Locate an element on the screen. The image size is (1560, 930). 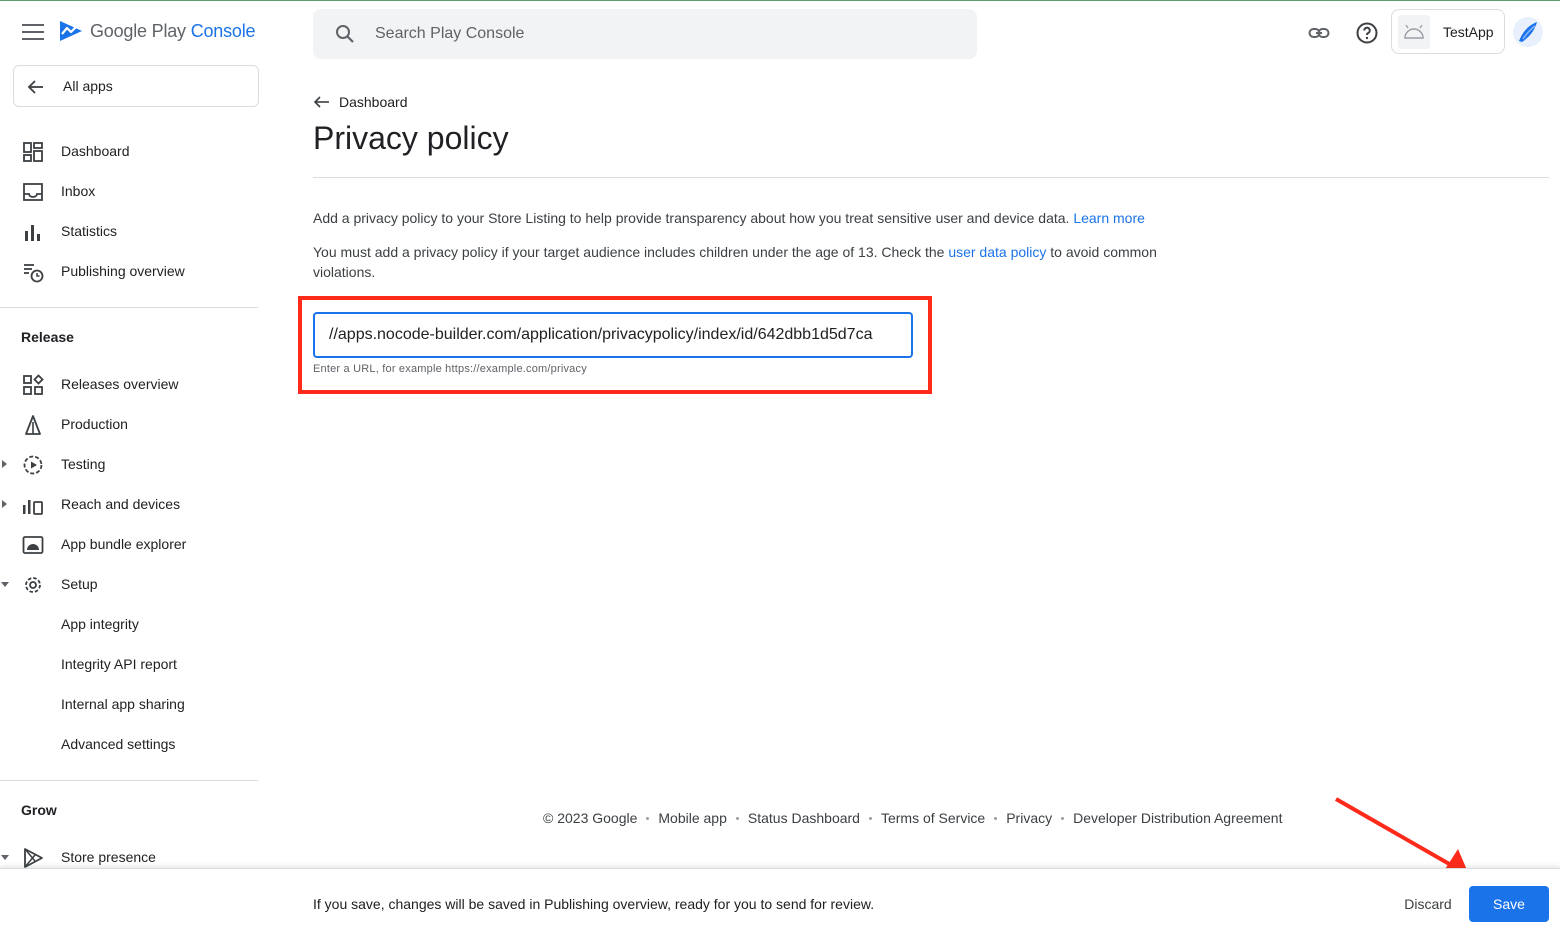
all-apps-label: All apps is located at coordinates (88, 86).